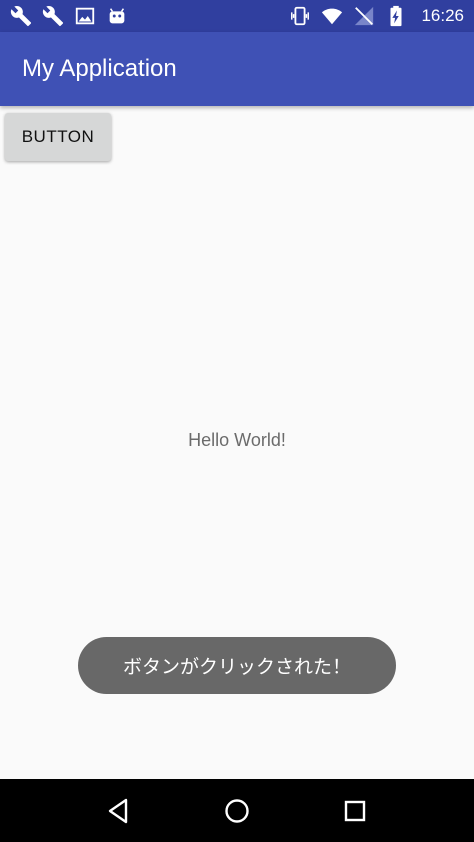 The width and height of the screenshot is (474, 842). What do you see at coordinates (85, 16) in the screenshot?
I see `image-icon` at bounding box center [85, 16].